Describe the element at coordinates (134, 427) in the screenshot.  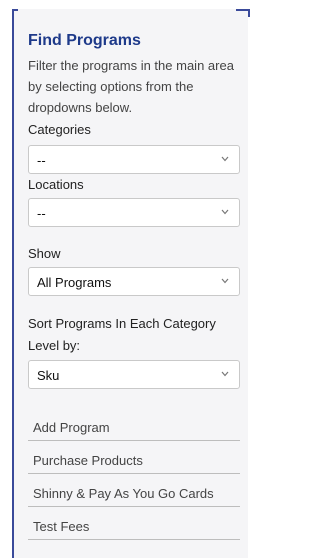
I see `link-add-program: Add Program` at that location.